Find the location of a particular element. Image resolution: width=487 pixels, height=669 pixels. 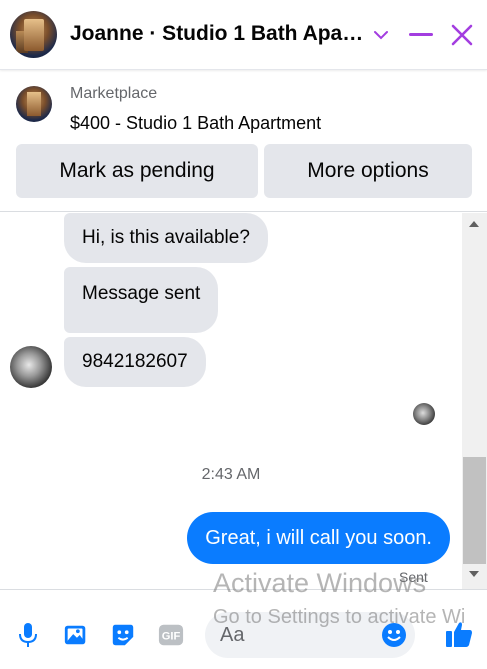

listing-avatar is located at coordinates (33, 34).